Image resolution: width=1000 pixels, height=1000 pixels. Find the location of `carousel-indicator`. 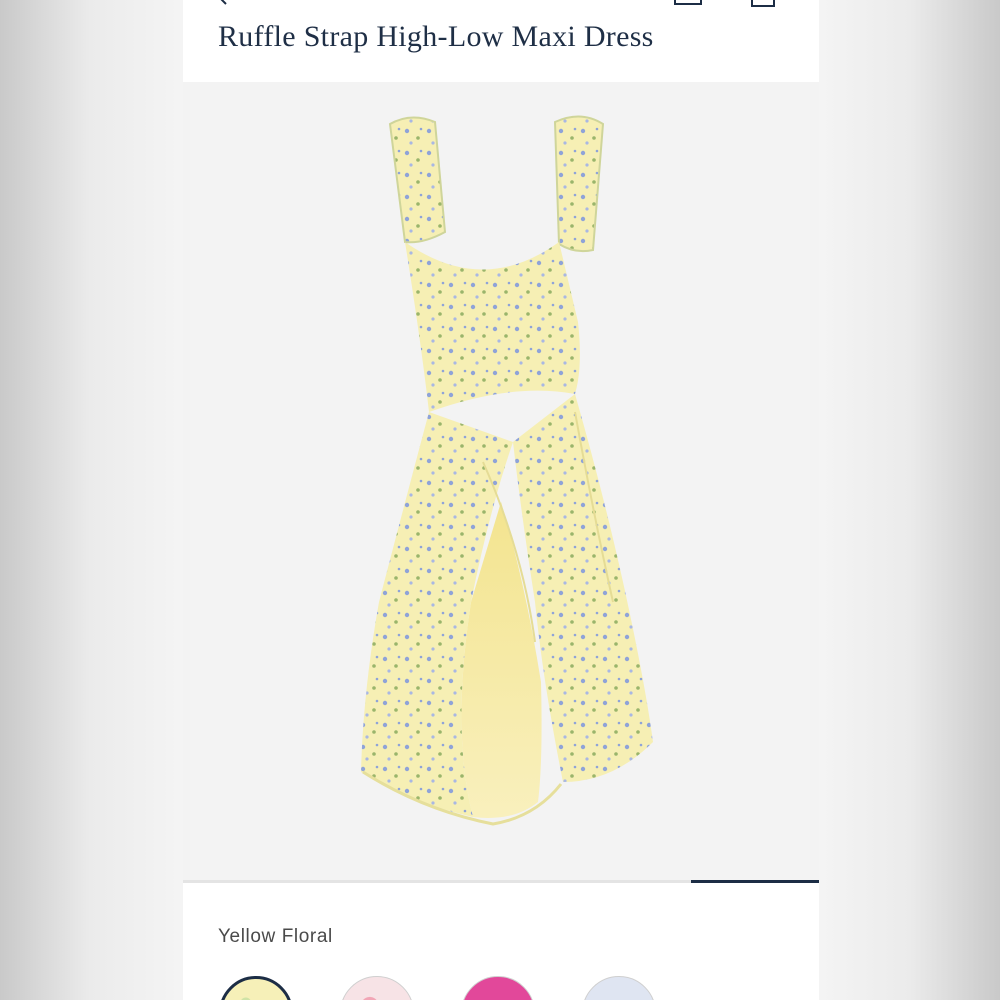

carousel-indicator is located at coordinates (755, 881).